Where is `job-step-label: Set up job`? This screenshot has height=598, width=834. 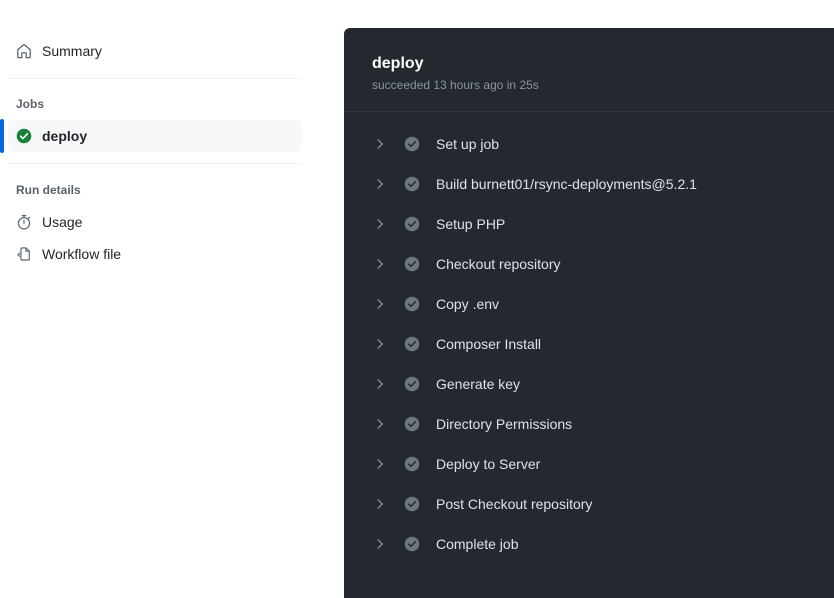 job-step-label: Set up job is located at coordinates (468, 144).